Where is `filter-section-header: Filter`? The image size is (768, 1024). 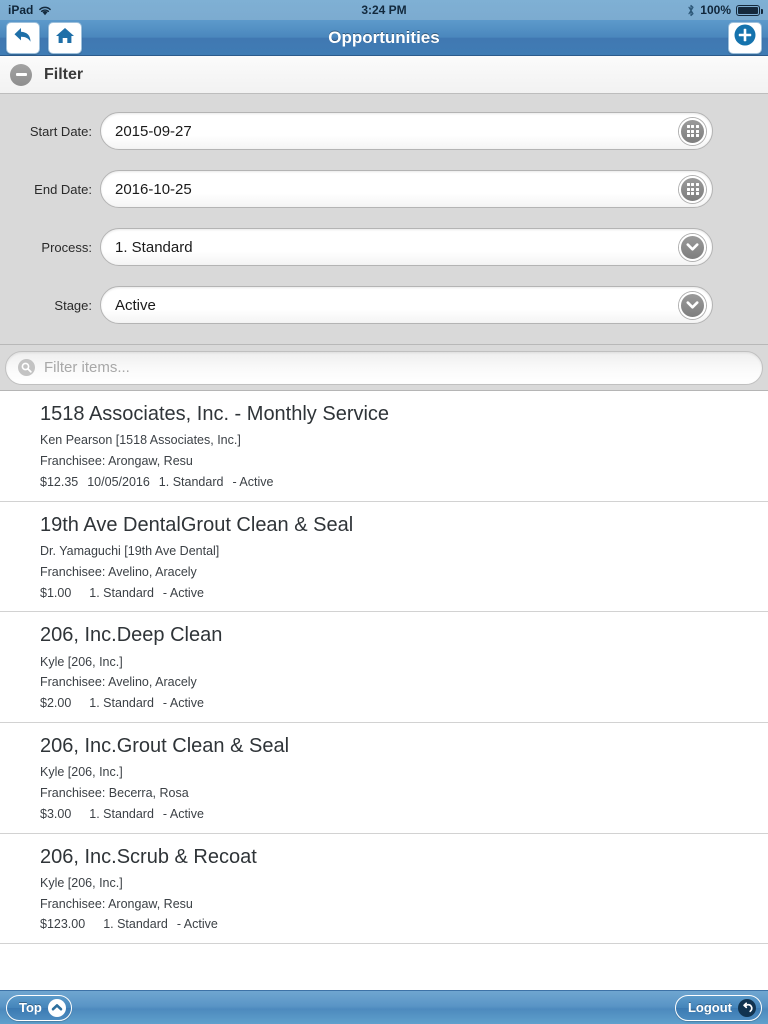 filter-section-header: Filter is located at coordinates (384, 75).